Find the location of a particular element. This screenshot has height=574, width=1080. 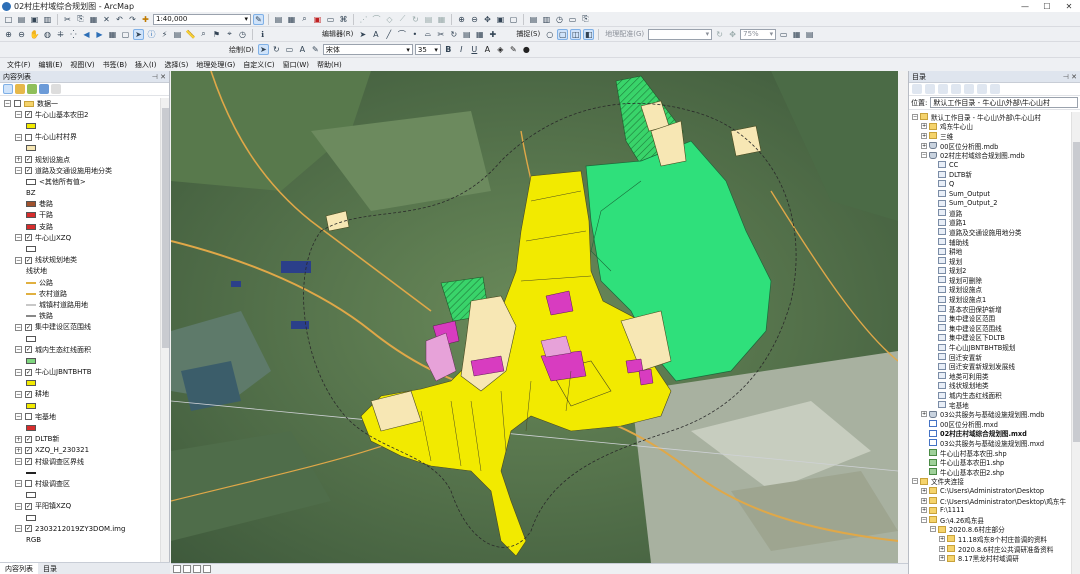

toc-layer-row: − ✓ 牛心山基本农田2 is located at coordinates (80, 114).